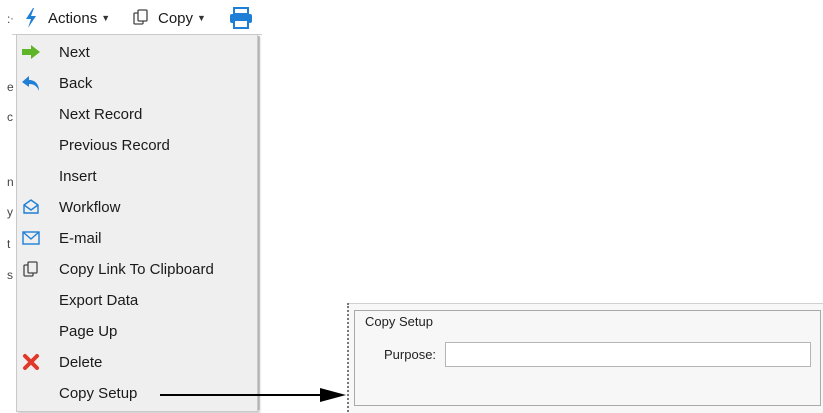 The image size is (823, 413). What do you see at coordinates (10, 87) in the screenshot?
I see `bg-fragment: e` at bounding box center [10, 87].